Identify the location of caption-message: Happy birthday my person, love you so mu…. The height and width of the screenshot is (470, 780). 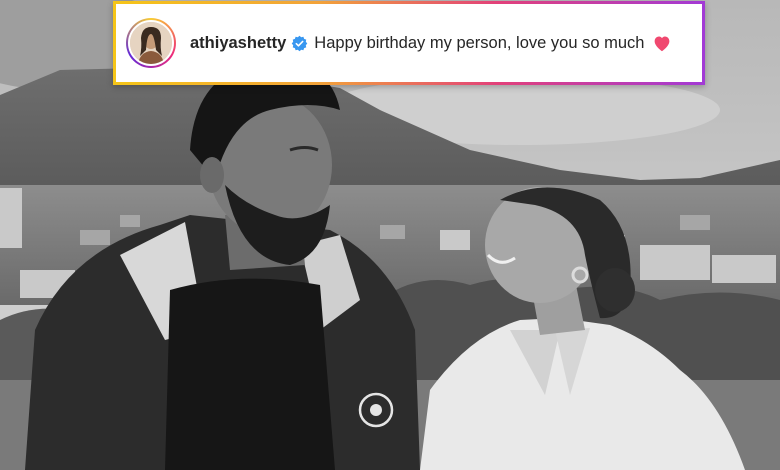
(479, 42).